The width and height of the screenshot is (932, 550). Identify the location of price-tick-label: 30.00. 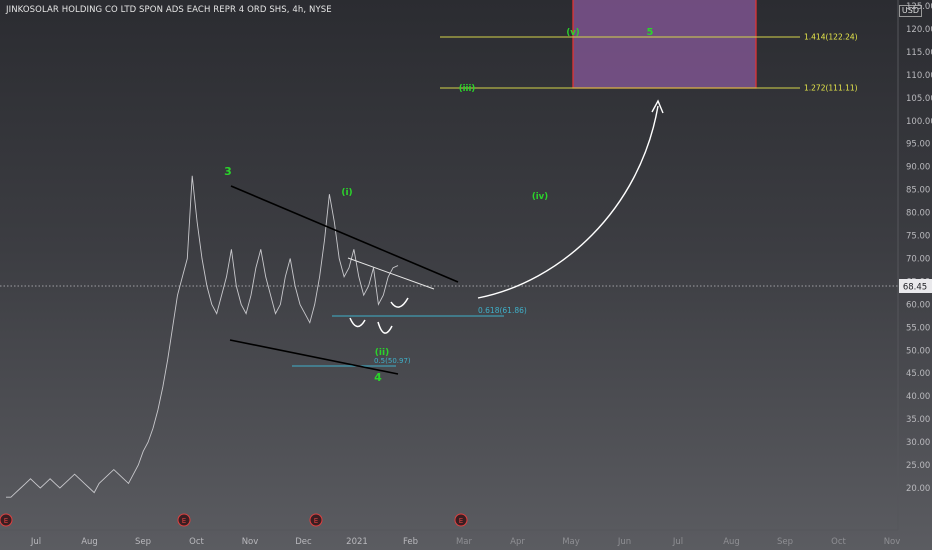
(918, 443).